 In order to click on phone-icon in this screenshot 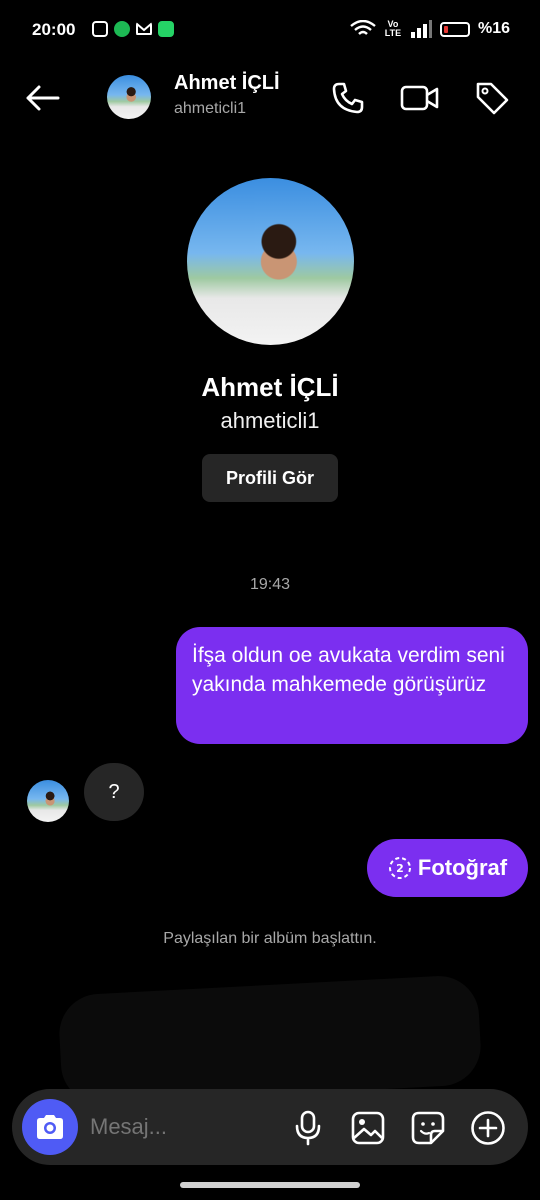, I will do `click(348, 98)`.